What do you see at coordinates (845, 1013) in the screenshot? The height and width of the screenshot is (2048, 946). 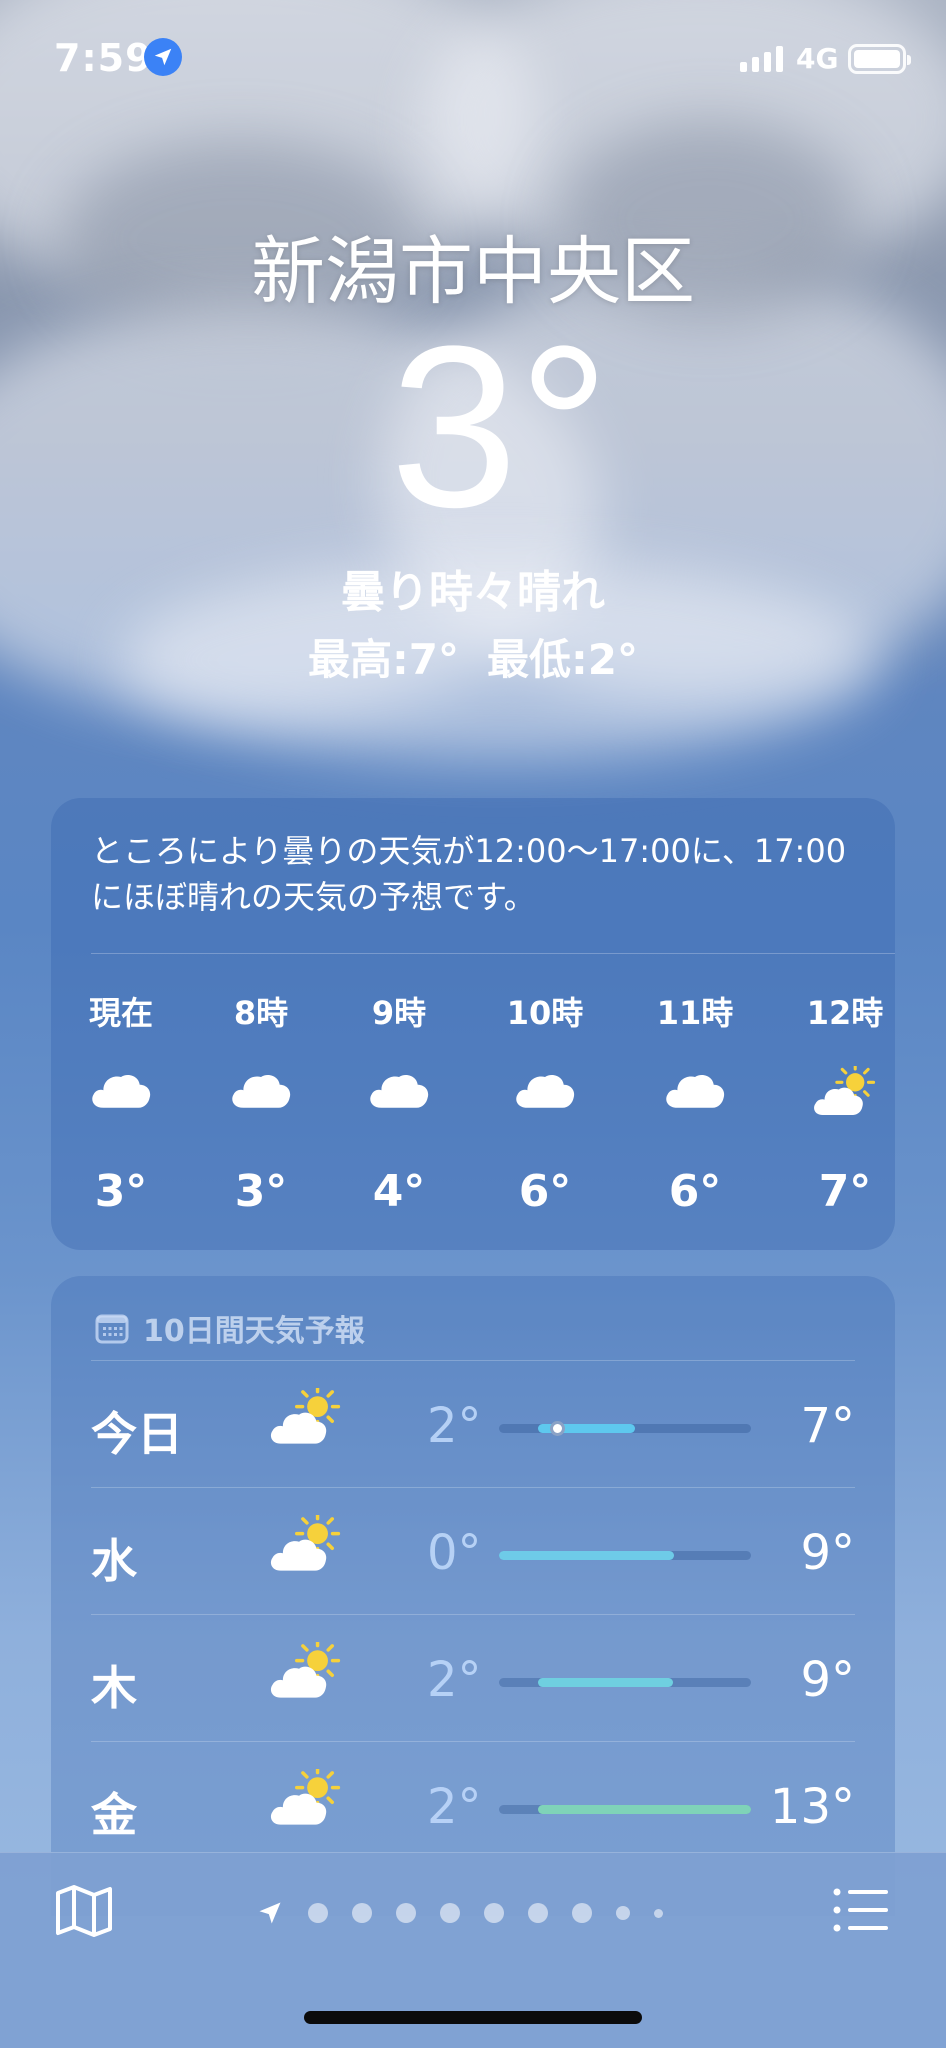 I see `hour-label: 12時` at bounding box center [845, 1013].